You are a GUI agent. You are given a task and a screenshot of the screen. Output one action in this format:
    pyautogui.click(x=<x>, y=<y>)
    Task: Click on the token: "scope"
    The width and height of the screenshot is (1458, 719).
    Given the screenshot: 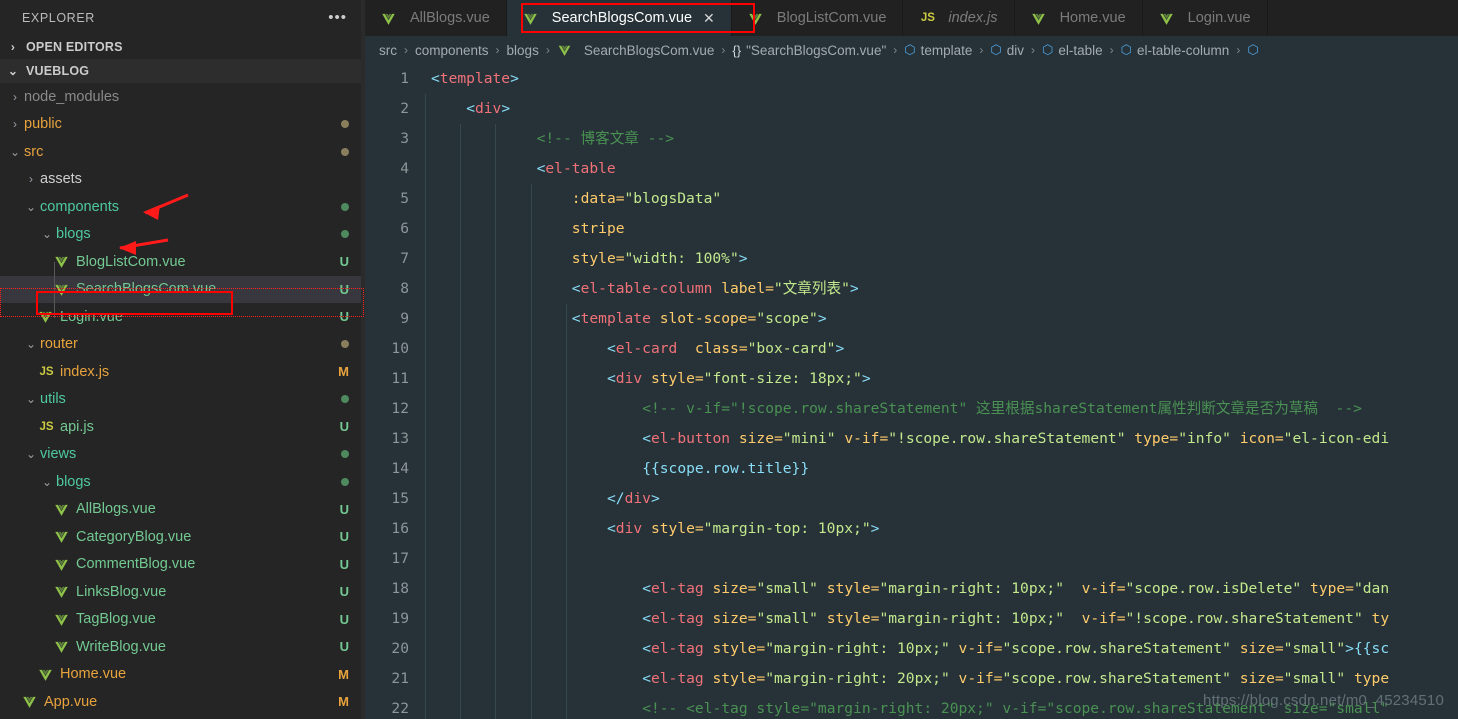 What is the action you would take?
    pyautogui.click(x=787, y=318)
    